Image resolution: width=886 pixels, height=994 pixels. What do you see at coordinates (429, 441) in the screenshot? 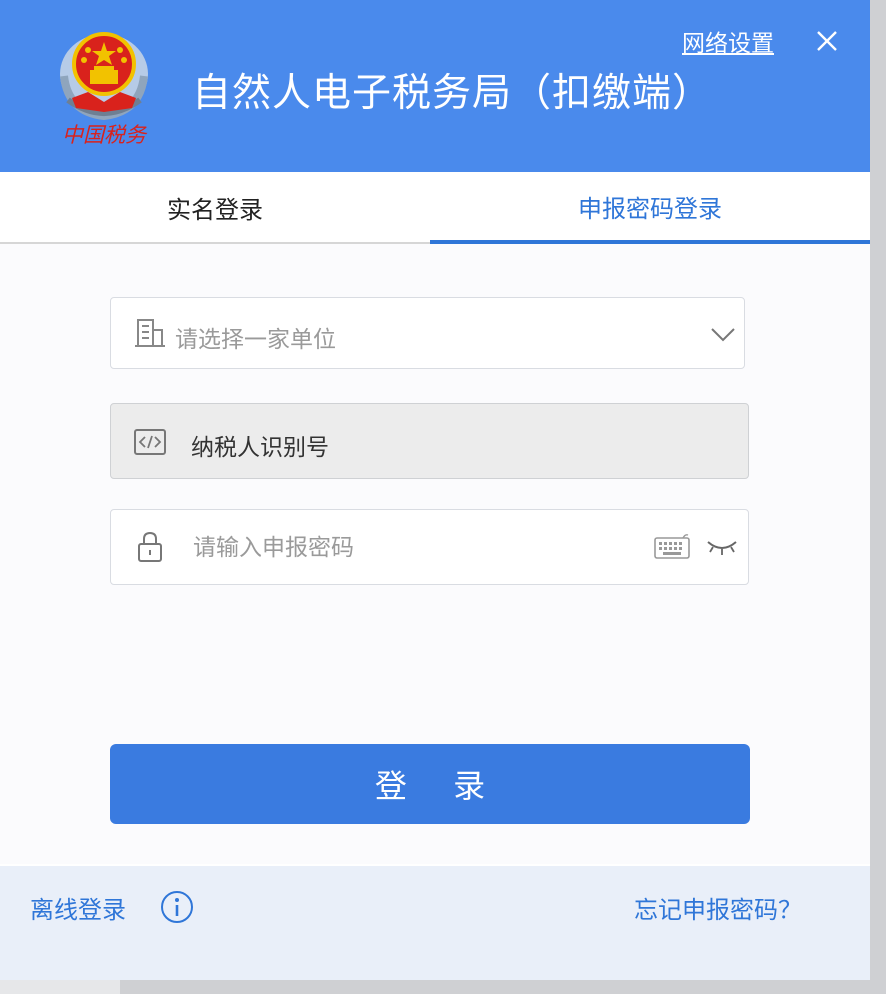
I see `taxpayer-id-field: 纳税人识别号` at bounding box center [429, 441].